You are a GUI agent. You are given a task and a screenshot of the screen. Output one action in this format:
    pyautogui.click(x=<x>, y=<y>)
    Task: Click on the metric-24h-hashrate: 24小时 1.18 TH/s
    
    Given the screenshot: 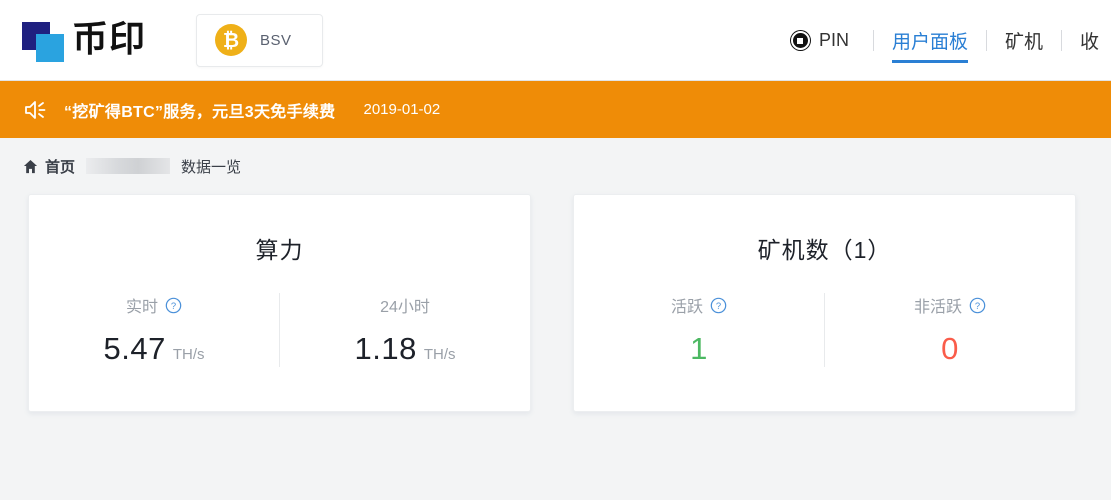 What is the action you would take?
    pyautogui.click(x=404, y=330)
    